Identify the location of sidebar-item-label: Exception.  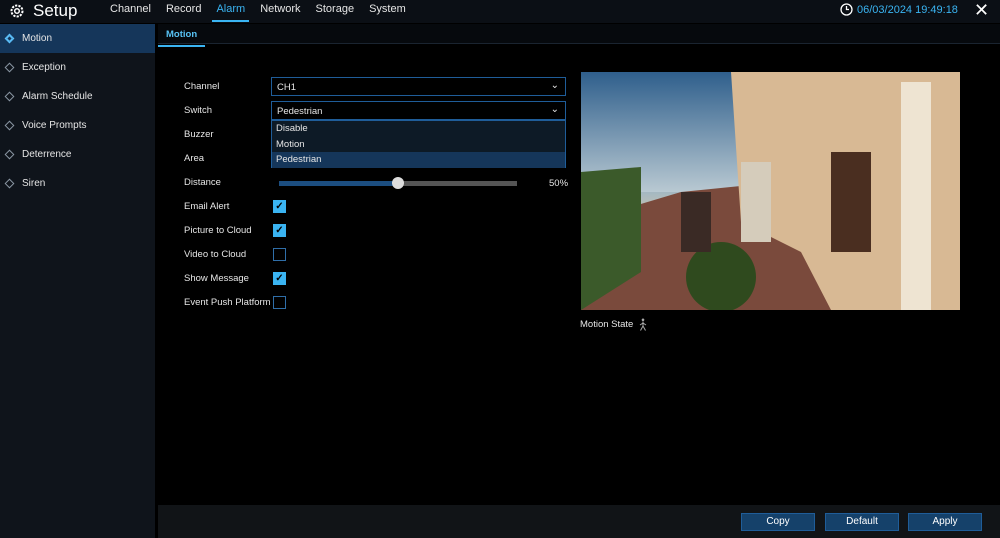
(44, 67).